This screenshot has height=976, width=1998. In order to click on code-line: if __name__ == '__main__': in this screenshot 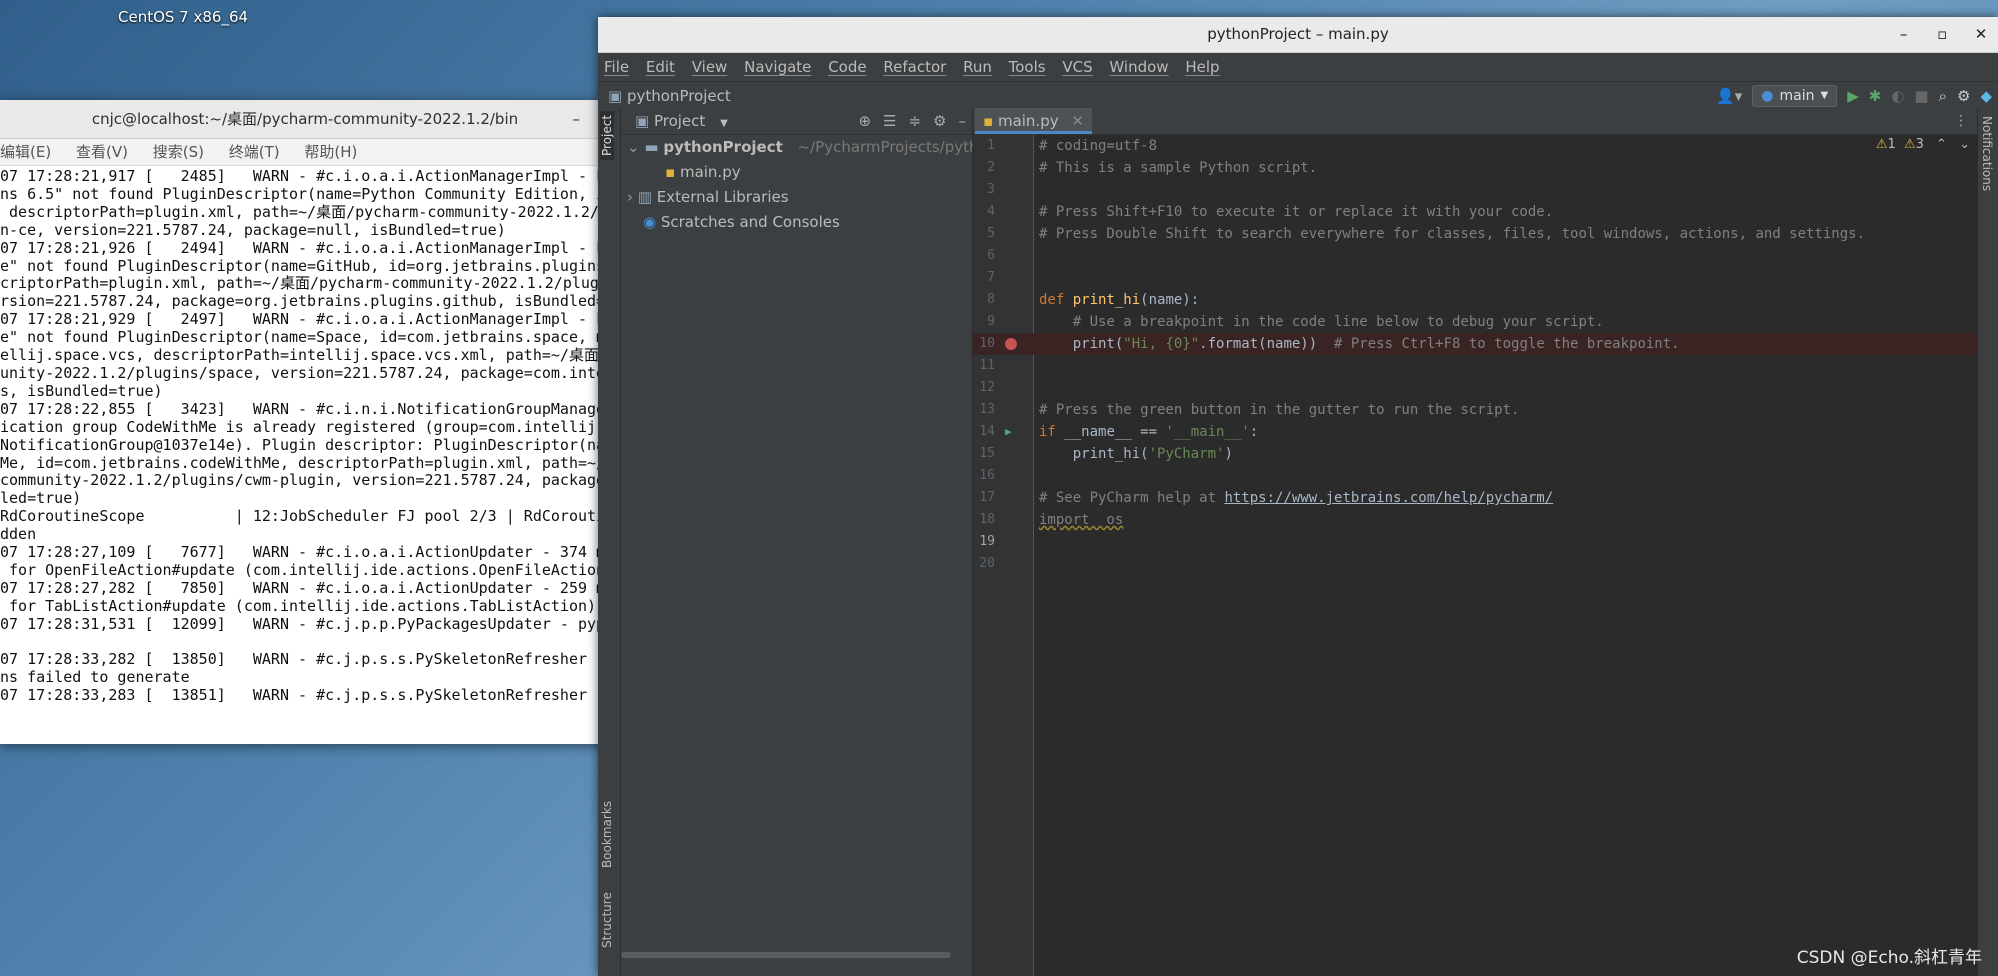, I will do `click(1505, 432)`.